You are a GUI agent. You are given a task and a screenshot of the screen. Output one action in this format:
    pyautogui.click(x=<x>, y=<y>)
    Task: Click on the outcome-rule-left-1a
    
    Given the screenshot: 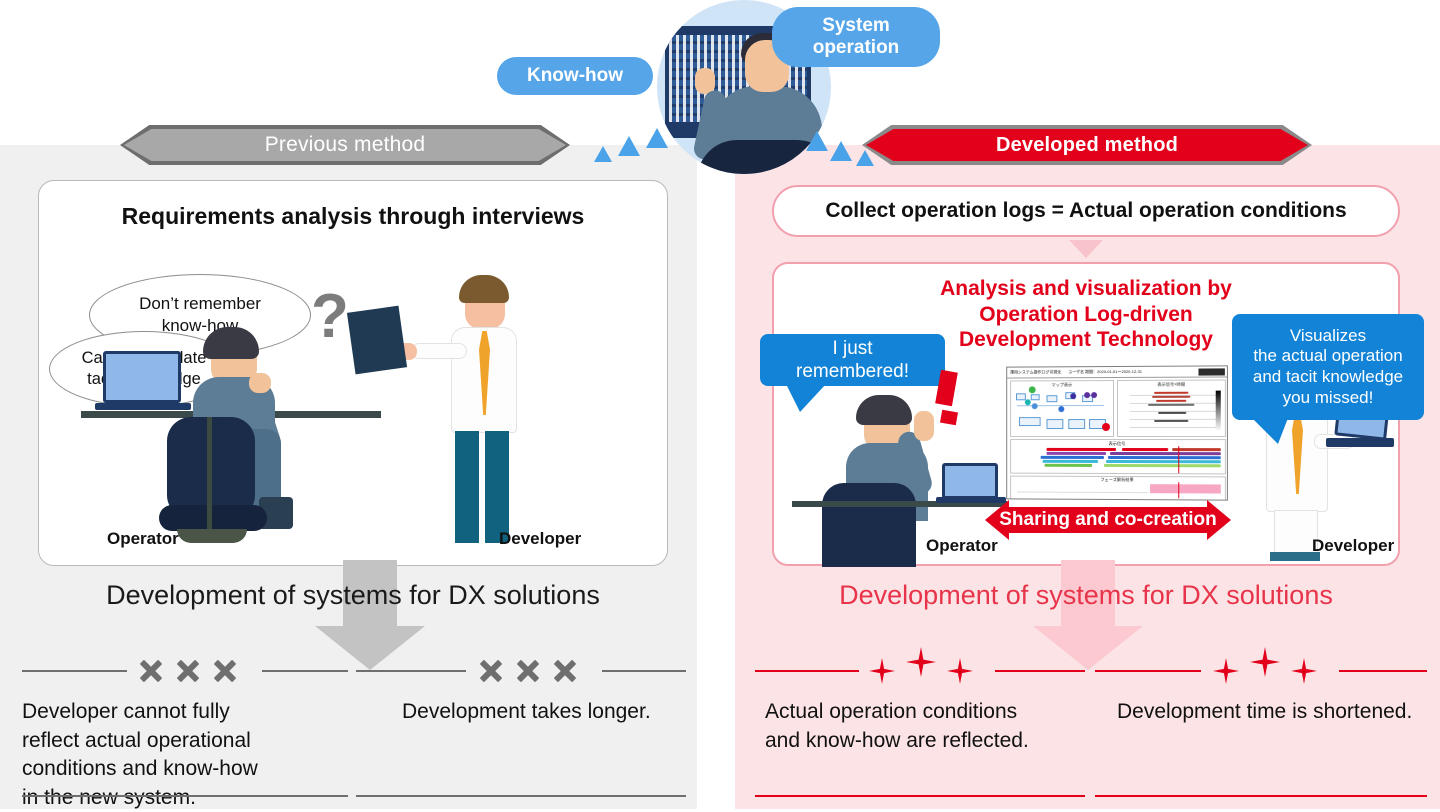 What is the action you would take?
    pyautogui.click(x=74, y=671)
    